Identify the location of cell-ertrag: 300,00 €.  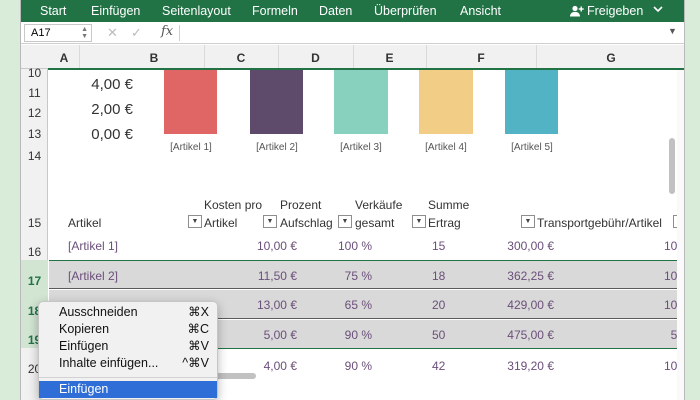
(506, 246).